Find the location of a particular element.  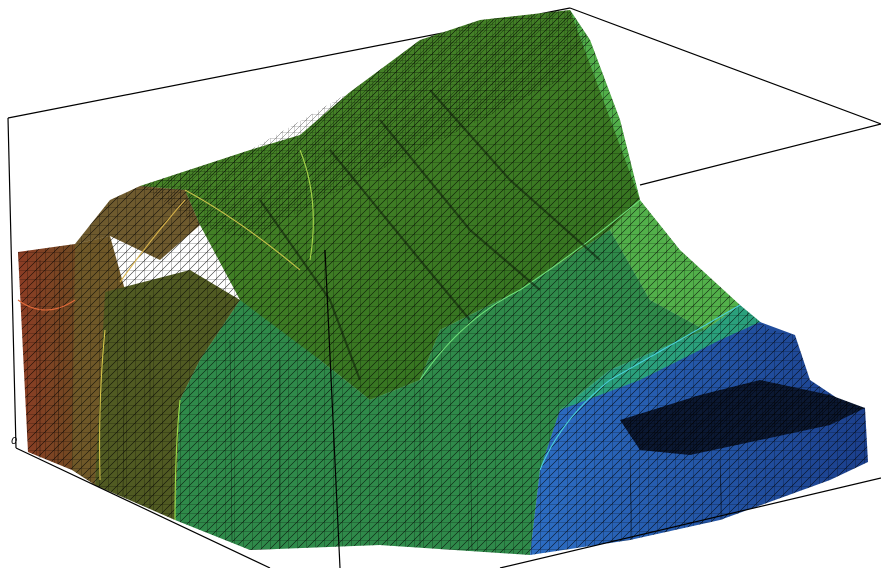

axis-origin-label: 0 is located at coordinates (14, 441).